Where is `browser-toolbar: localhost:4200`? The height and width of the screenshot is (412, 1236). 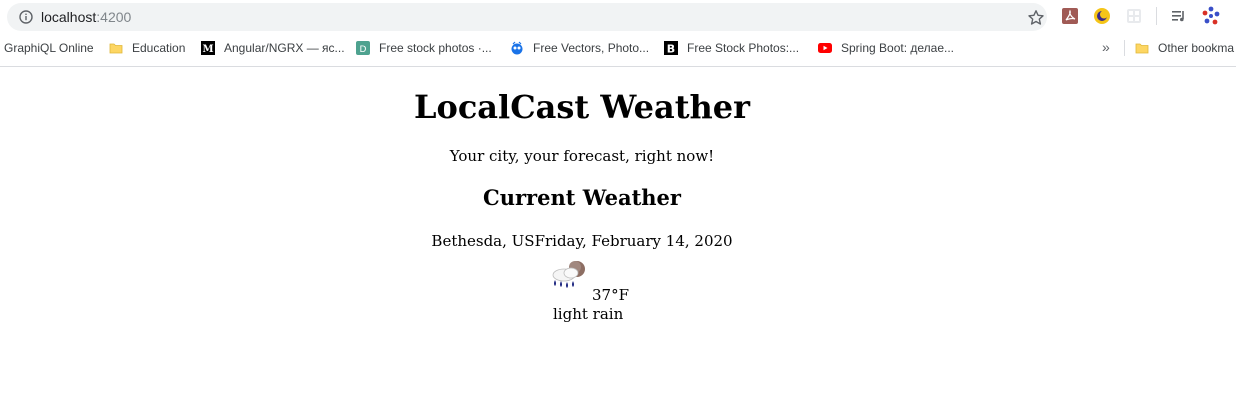 browser-toolbar: localhost:4200 is located at coordinates (618, 17).